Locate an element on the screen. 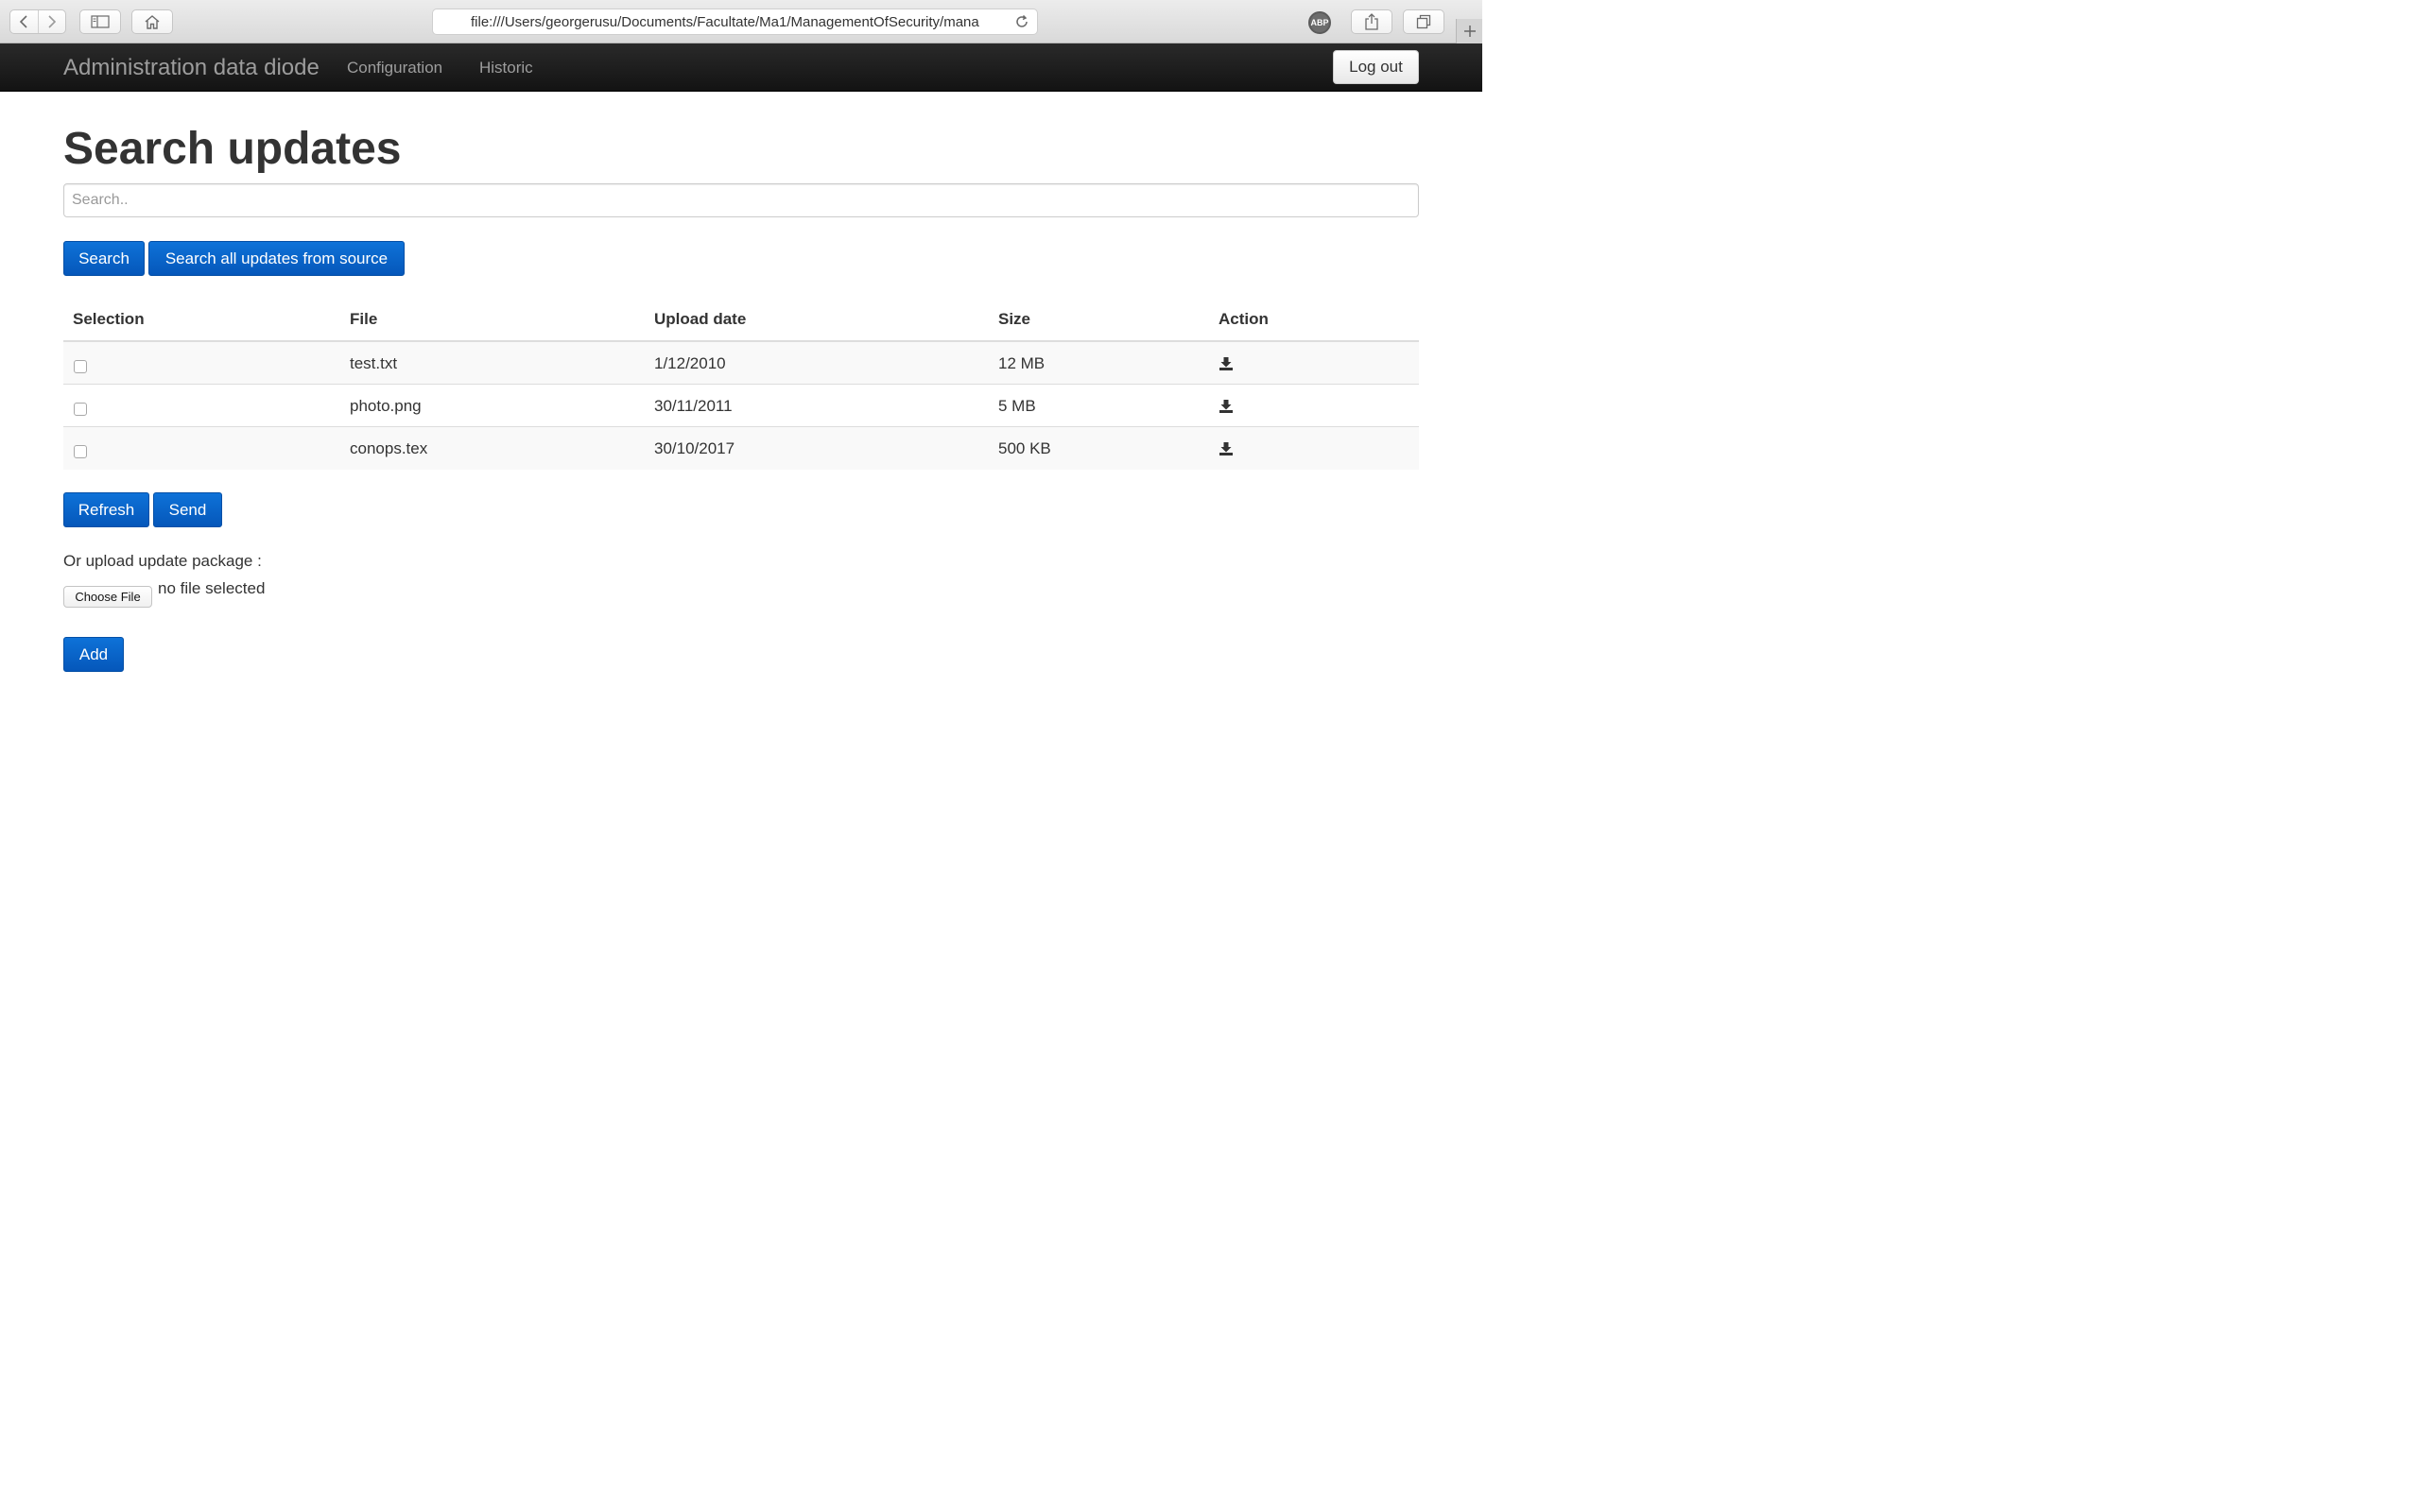 Image resolution: width=2420 pixels, height=1512 pixels. chevron-right-icon is located at coordinates (52, 21).